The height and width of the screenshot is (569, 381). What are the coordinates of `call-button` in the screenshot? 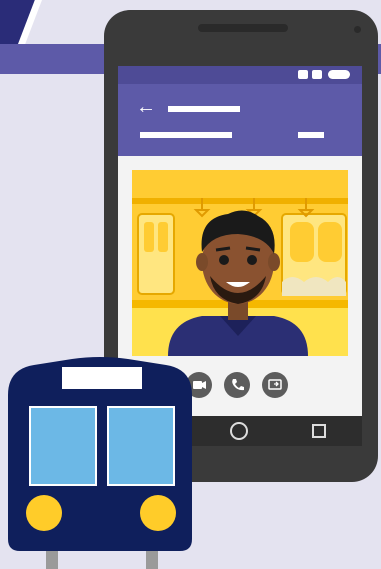 It's located at (237, 385).